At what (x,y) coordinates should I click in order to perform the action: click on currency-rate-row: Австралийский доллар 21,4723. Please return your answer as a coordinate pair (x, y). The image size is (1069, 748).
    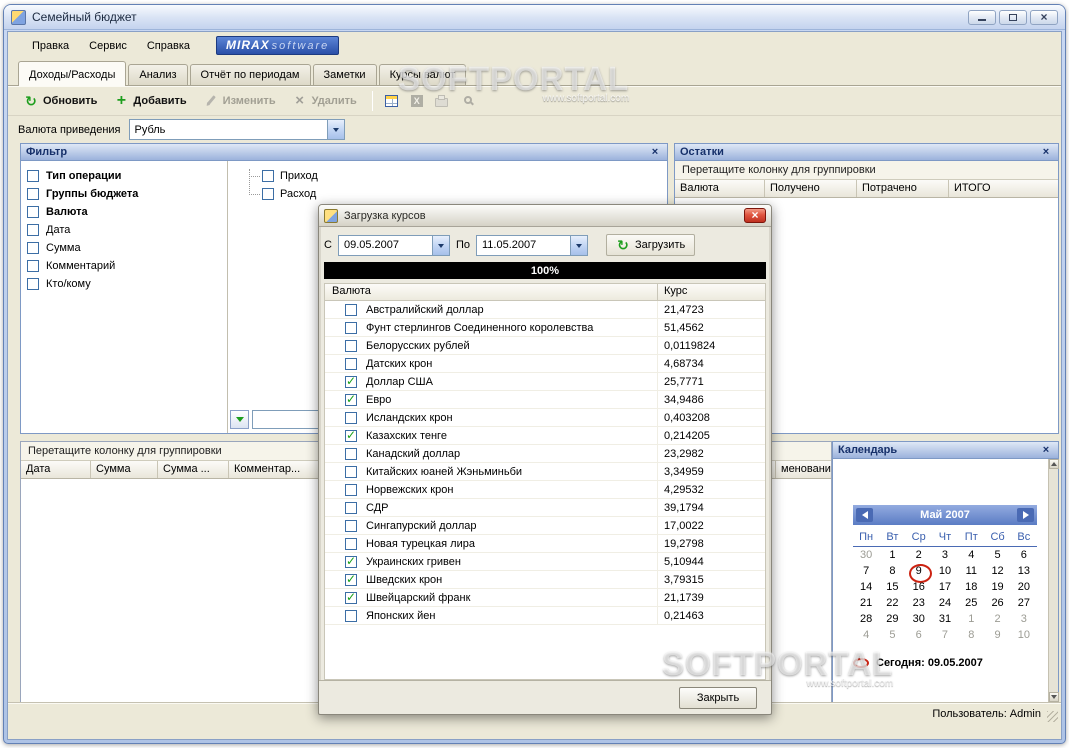
    Looking at the image, I should click on (545, 310).